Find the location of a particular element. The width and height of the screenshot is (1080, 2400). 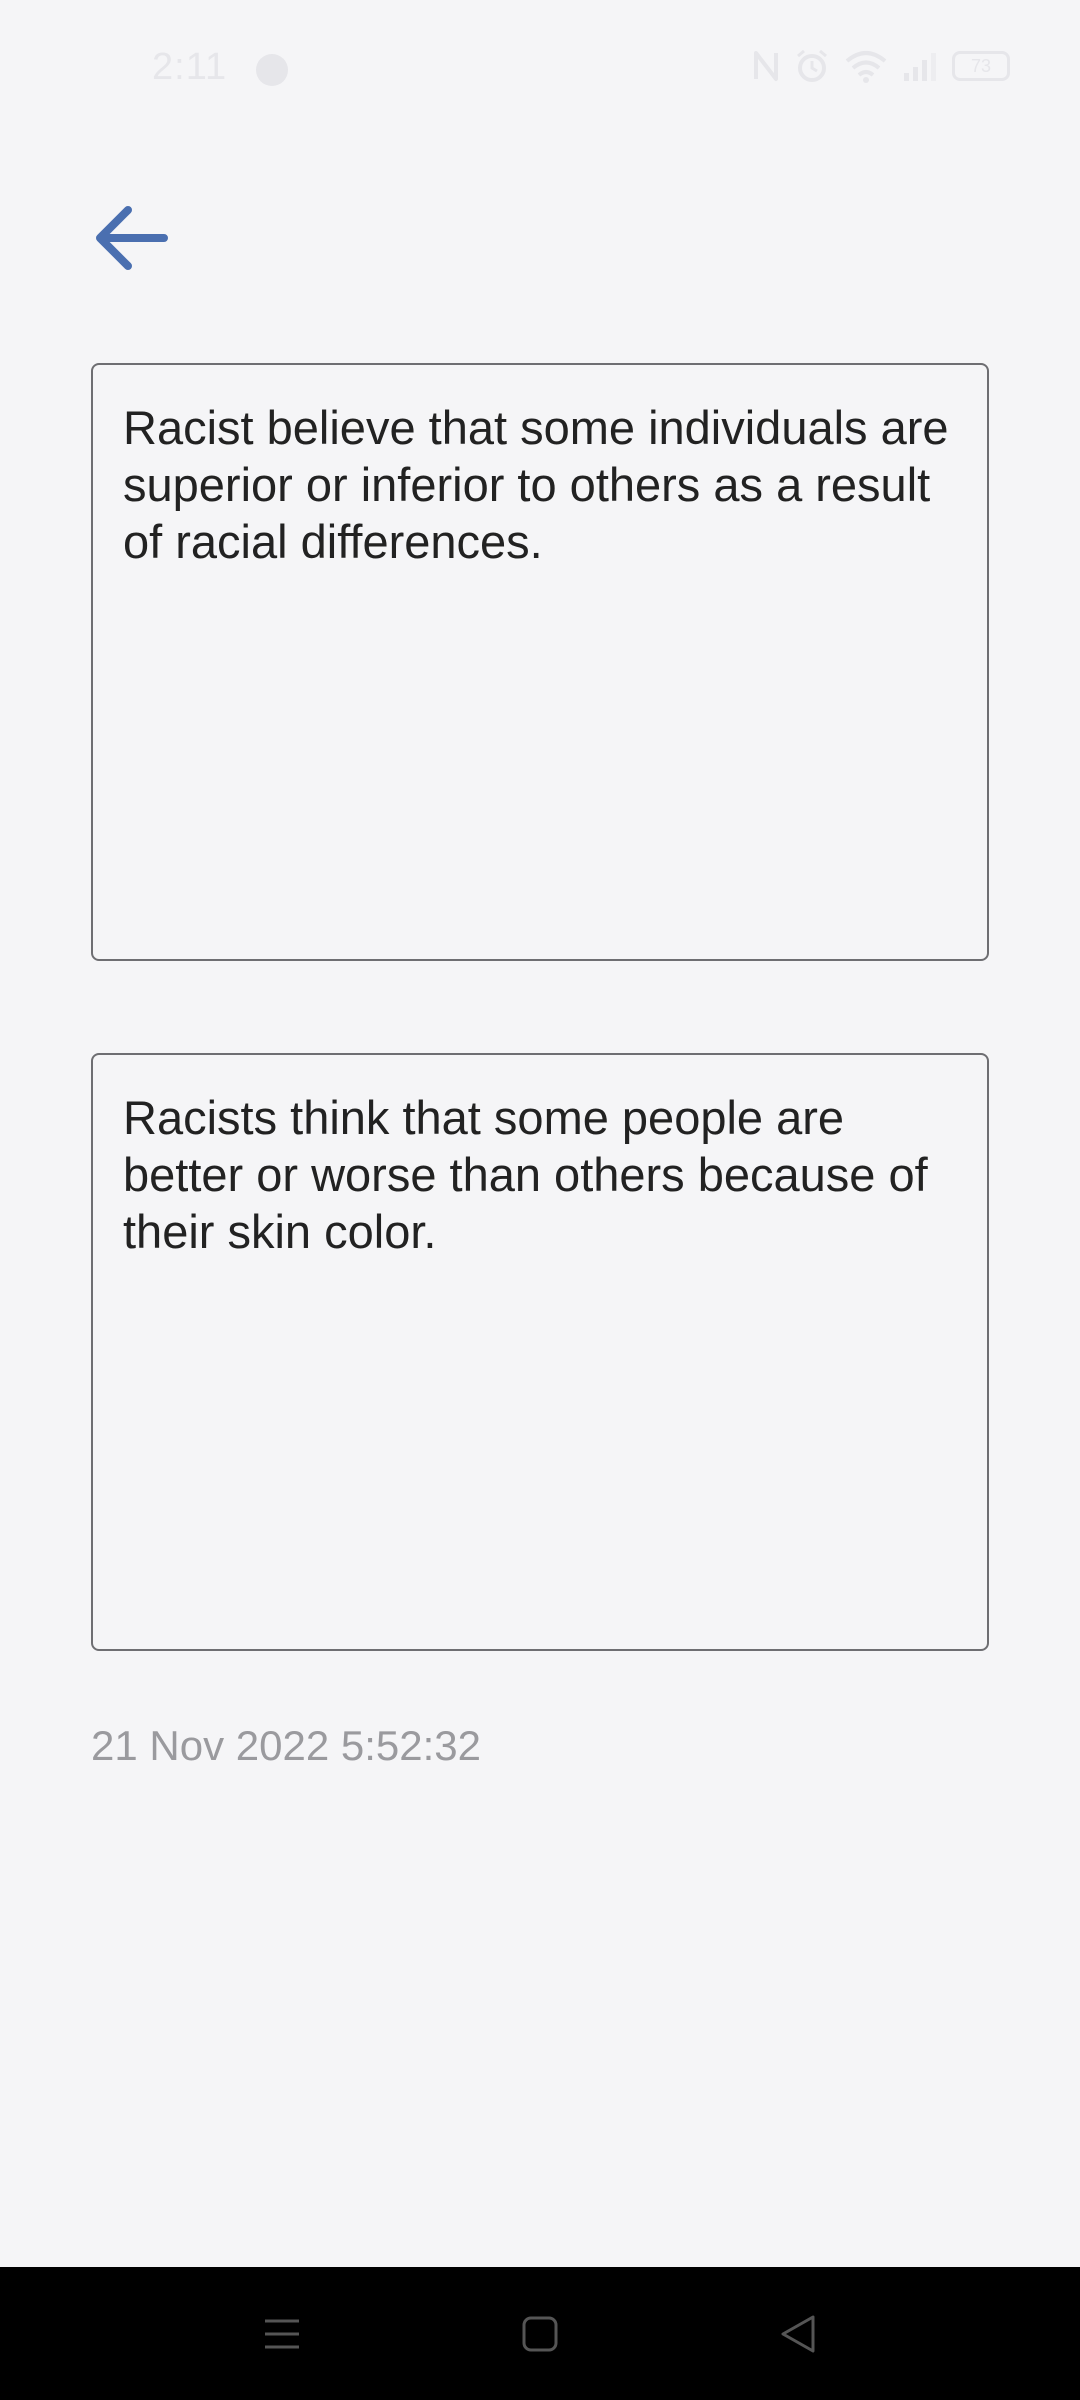

nav-back-button is located at coordinates (798, 2333).